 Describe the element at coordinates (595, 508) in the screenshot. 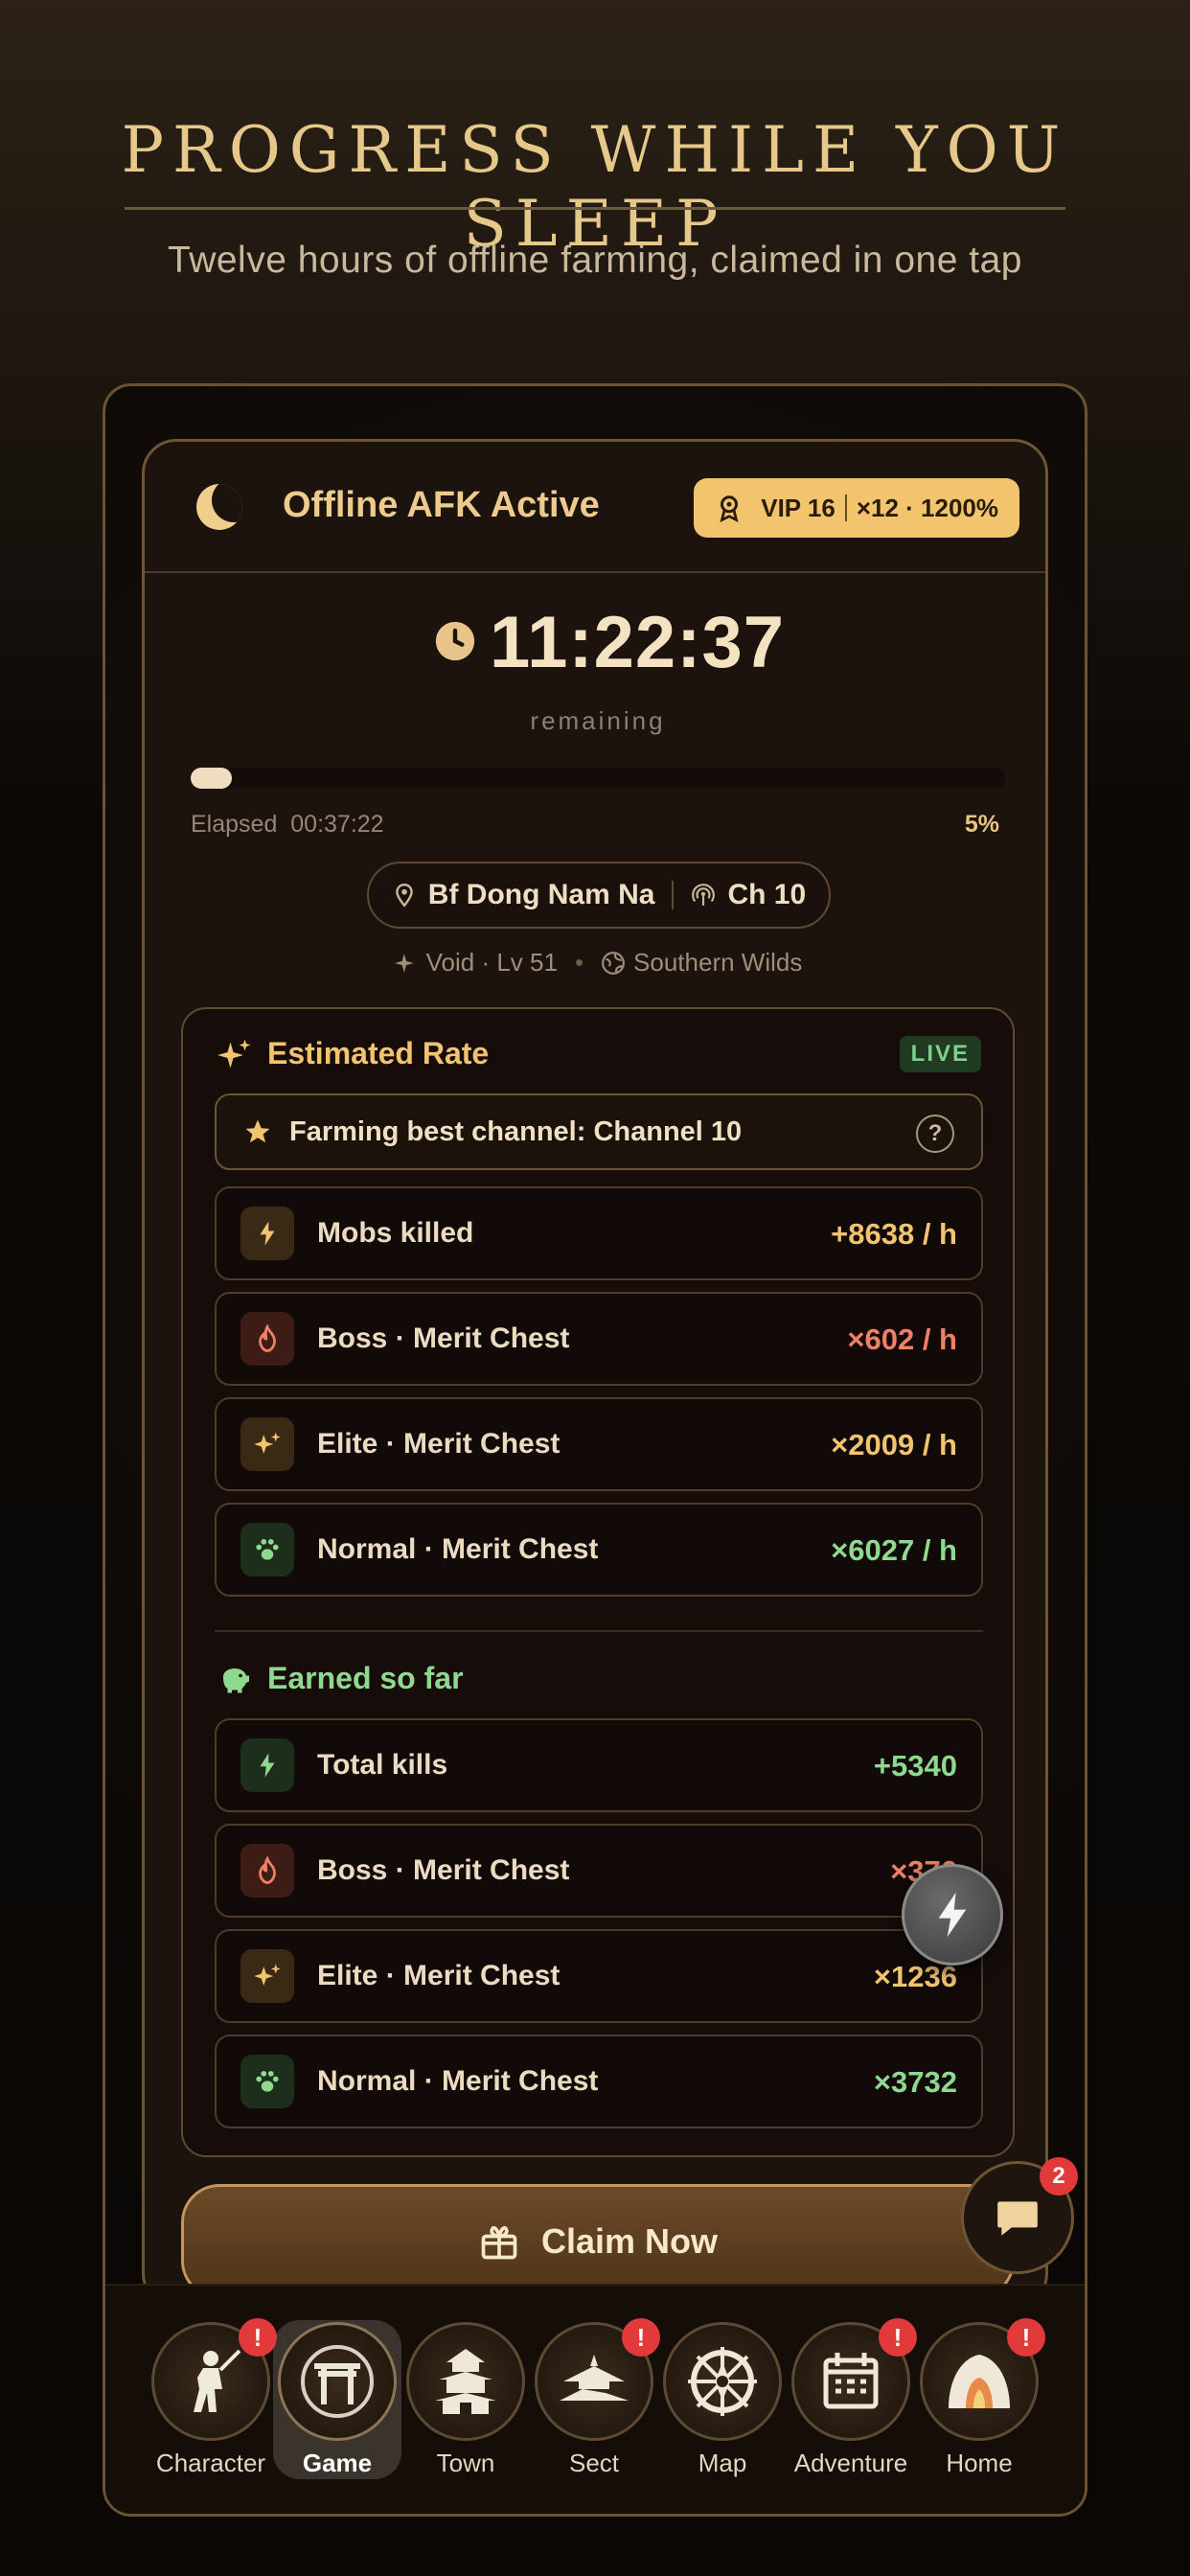

I see `panel-header: Offline AFK Active VIP 16 ×12 · 1200%` at that location.